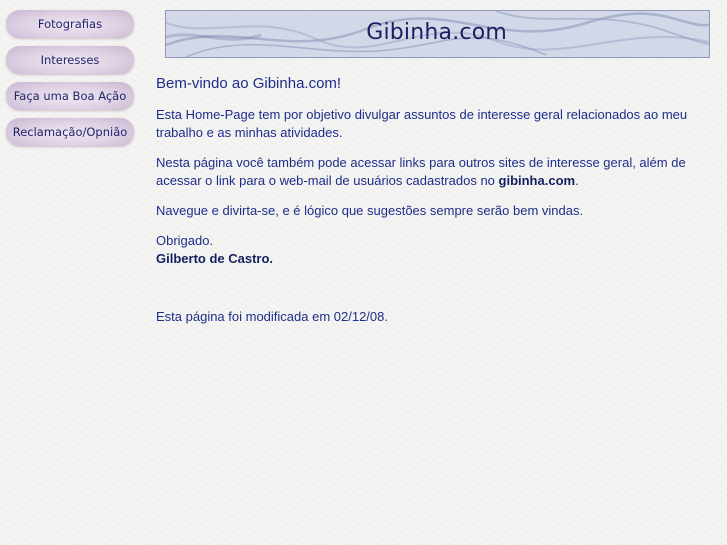  What do you see at coordinates (70, 60) in the screenshot?
I see `nav-button-interesses: Interesses` at bounding box center [70, 60].